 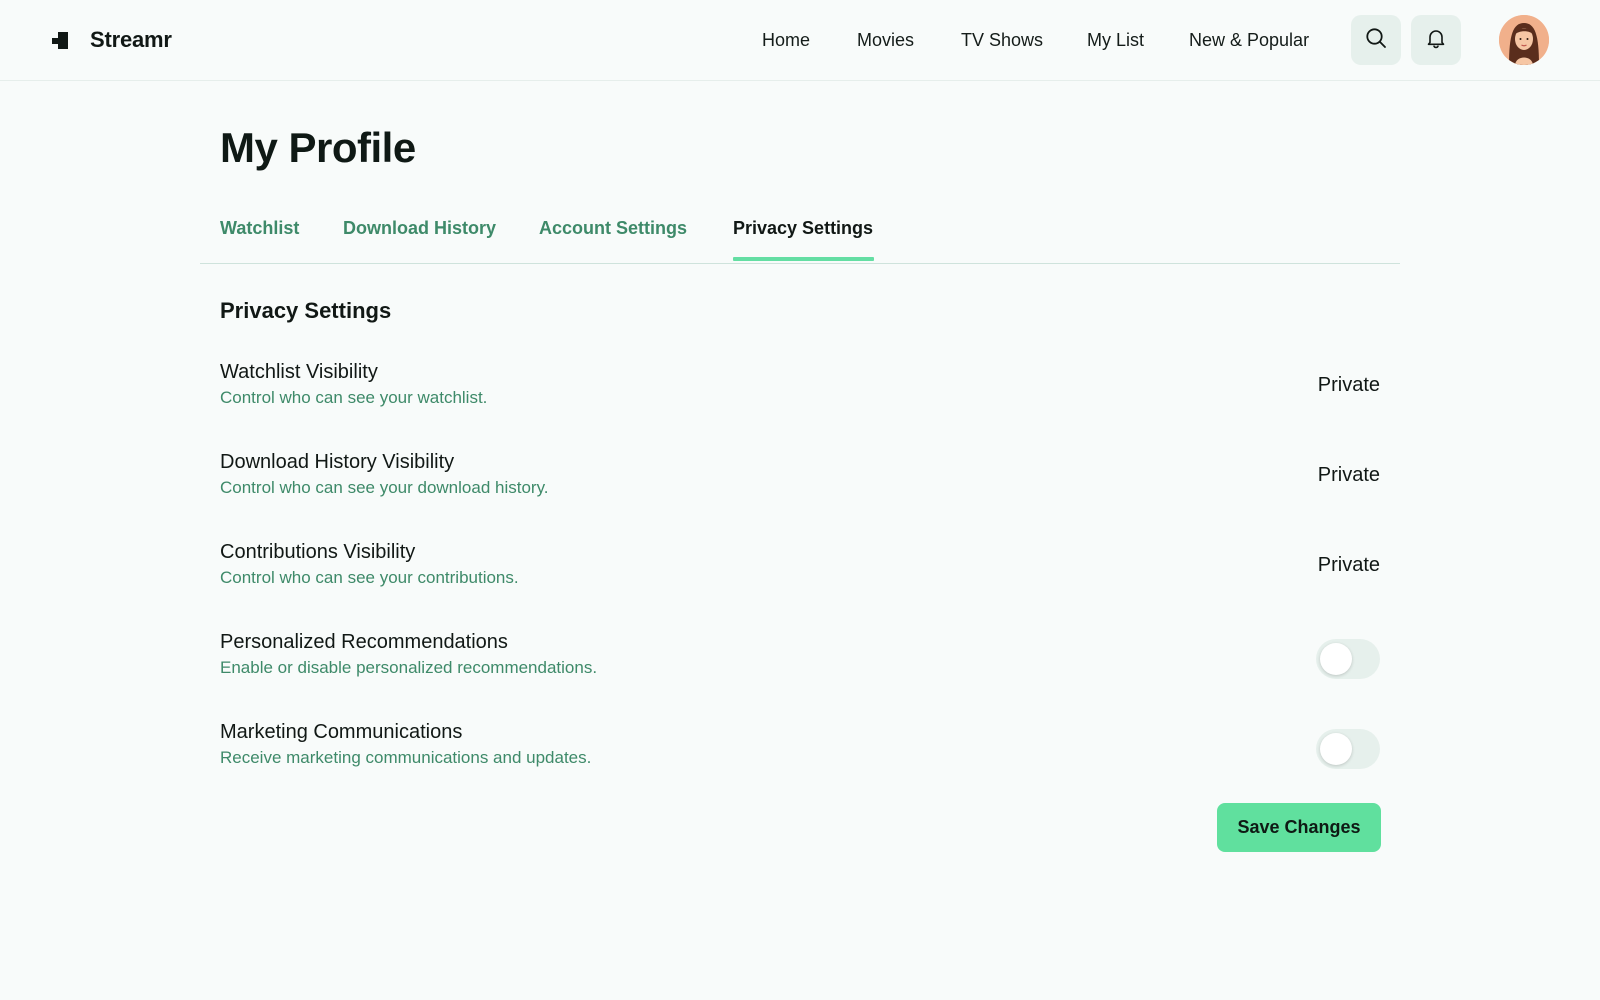 I want to click on contributions-visibility-select: Private, so click(x=1349, y=565).